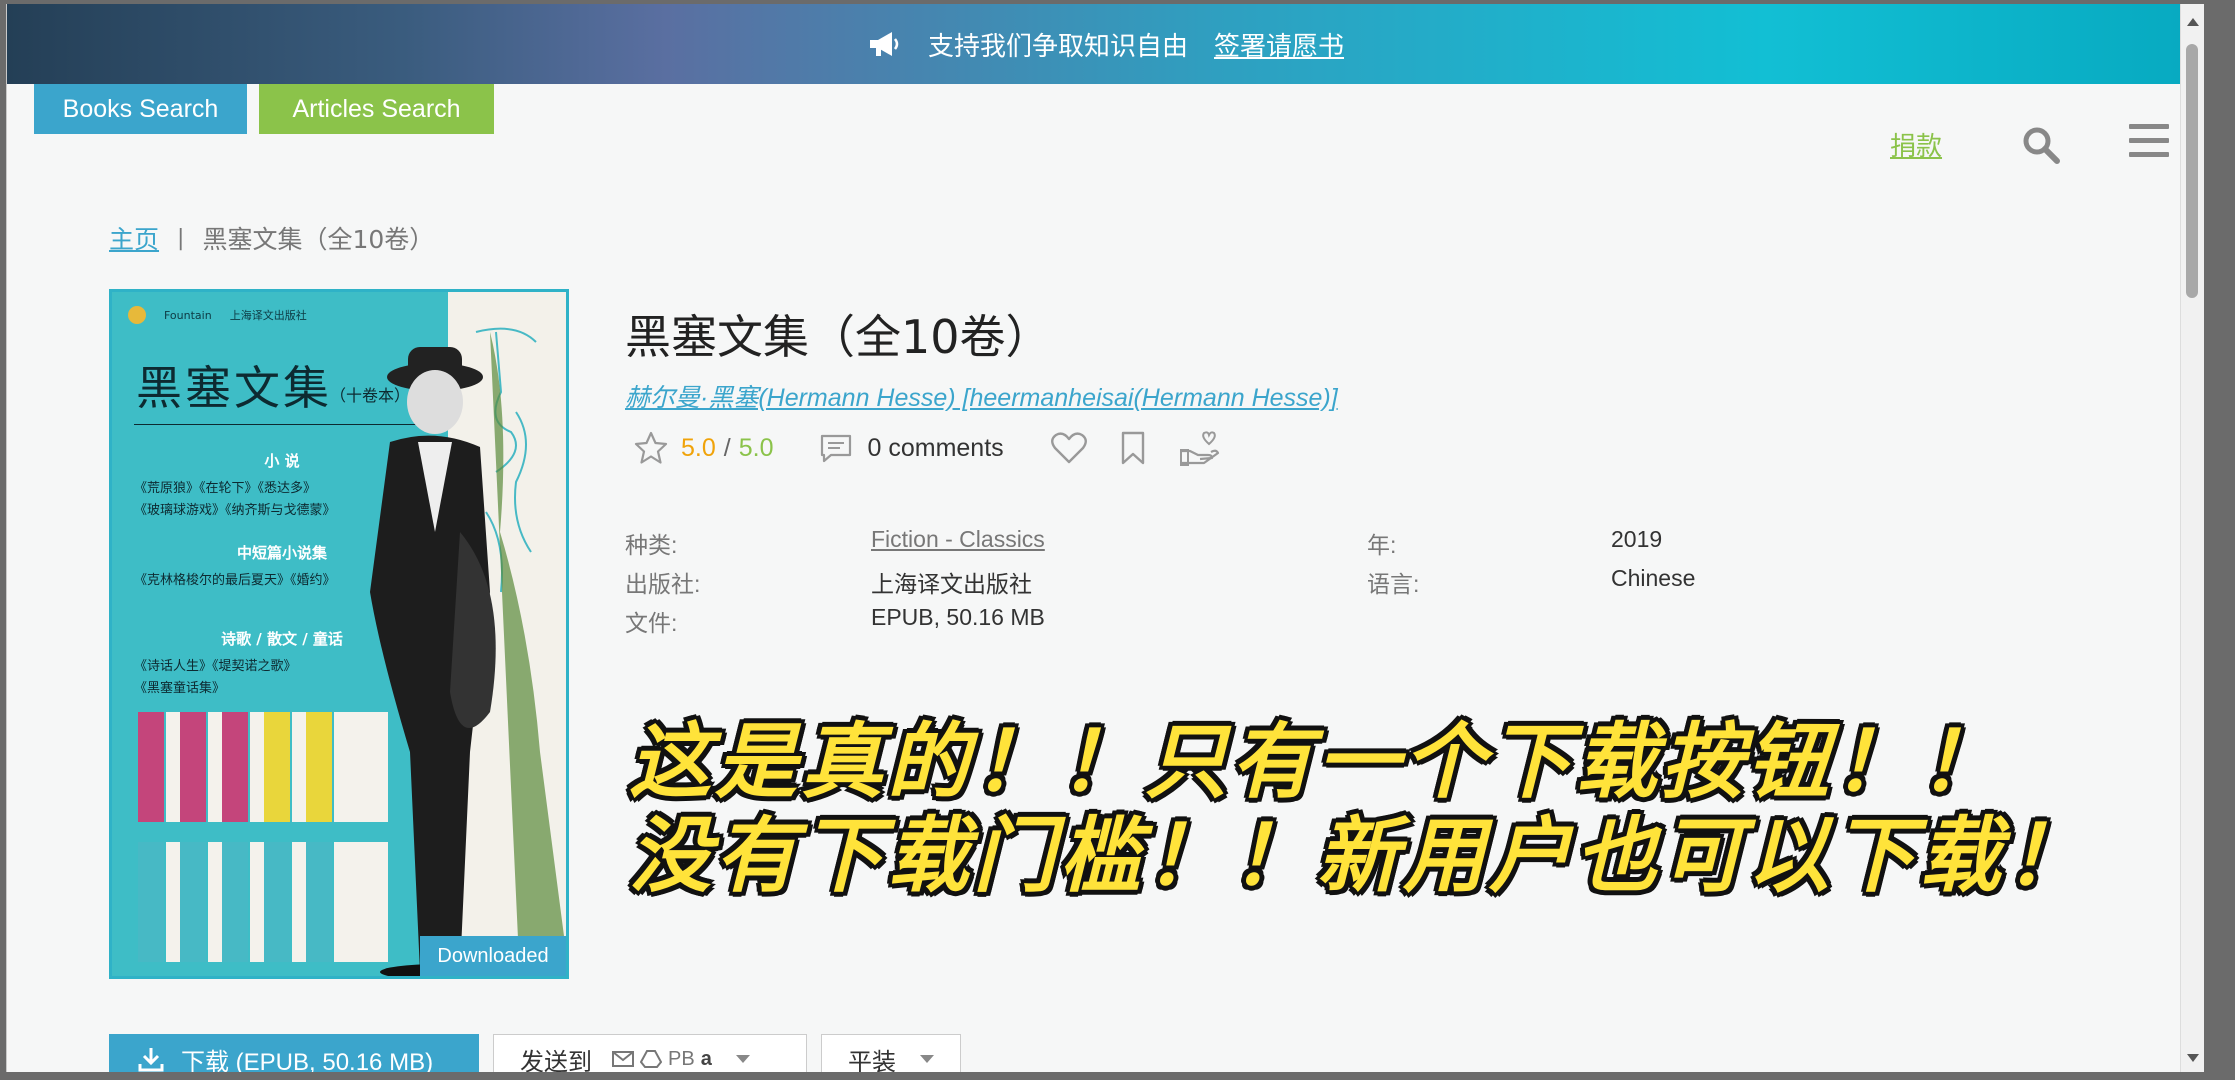  What do you see at coordinates (134, 238) in the screenshot?
I see `breadcrumb-home-link: 主页` at bounding box center [134, 238].